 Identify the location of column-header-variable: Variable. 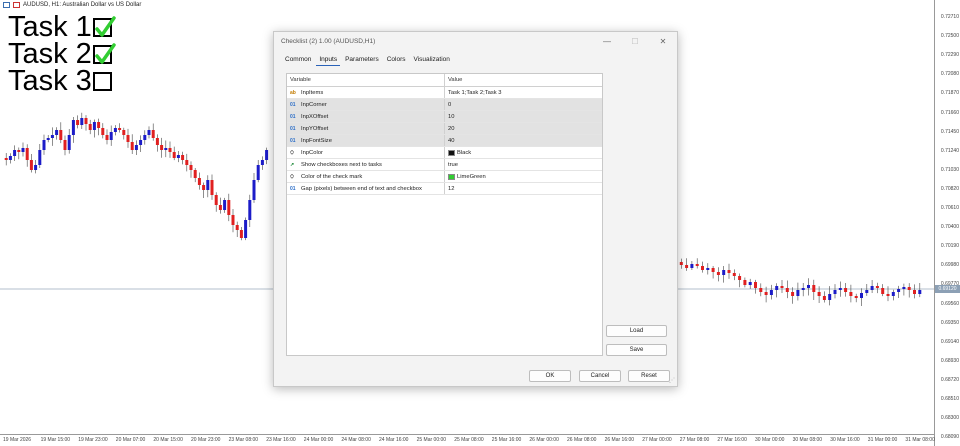
(366, 80).